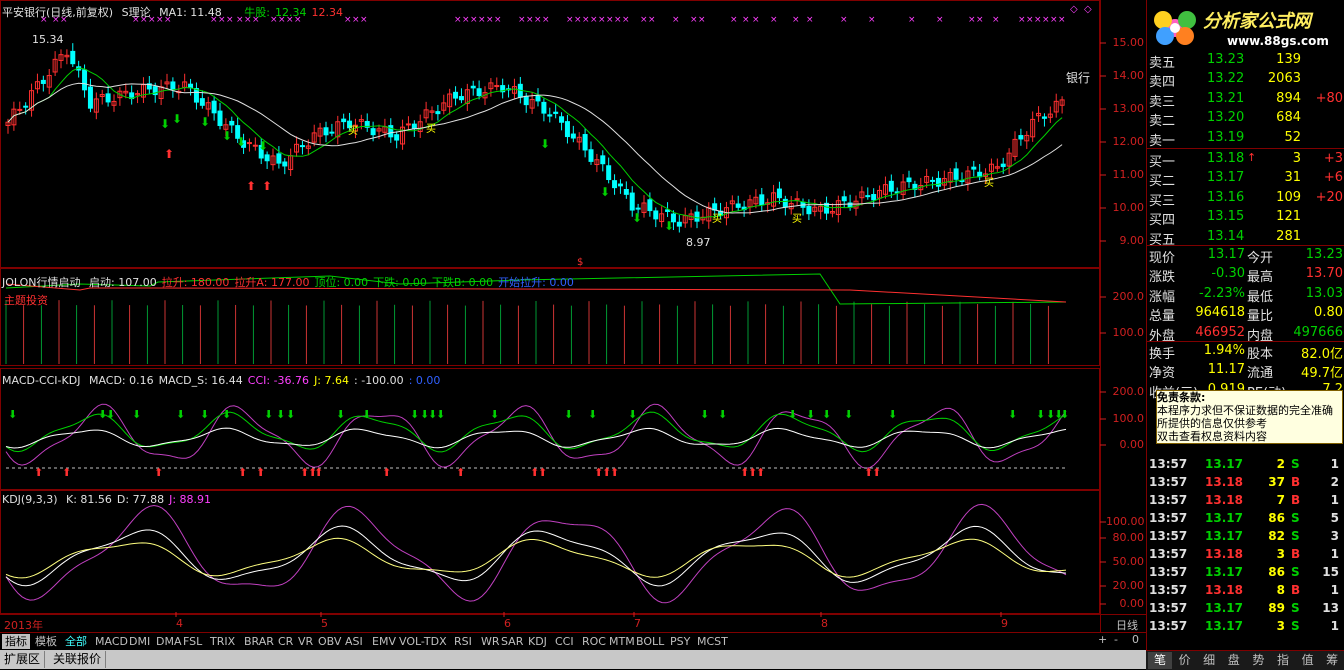 This screenshot has width=1344, height=670. What do you see at coordinates (222, 641) in the screenshot?
I see `indicator-tab: TRIX` at bounding box center [222, 641].